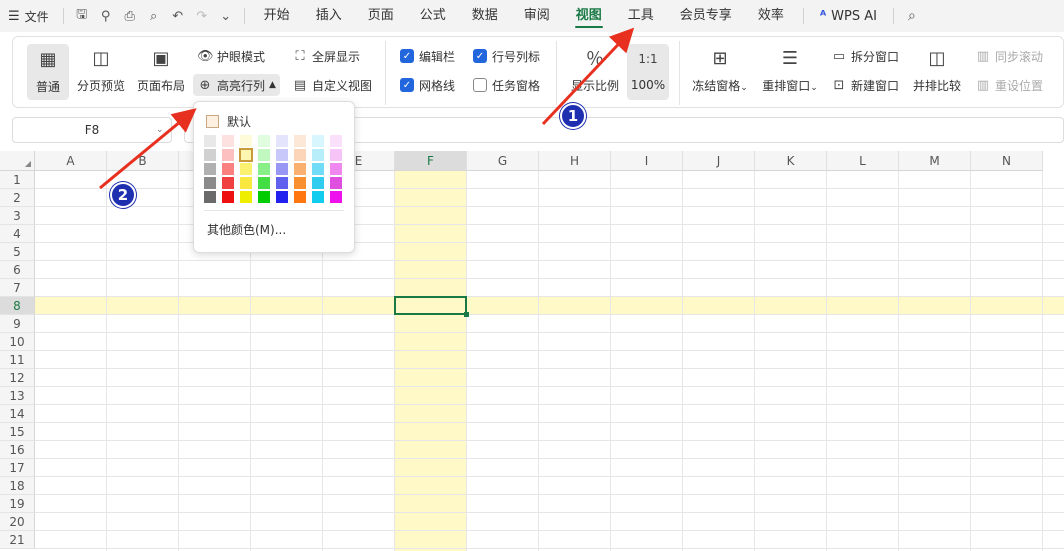 The image size is (1064, 551). What do you see at coordinates (161, 68) in the screenshot?
I see `page-layout-button: ▣ 页面布局` at bounding box center [161, 68].